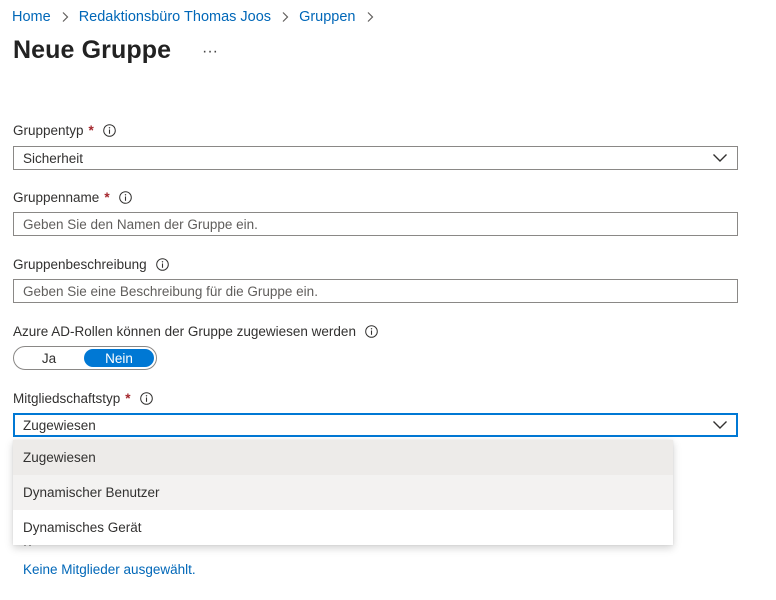 This screenshot has width=776, height=600. I want to click on group-name-label: Gruppenname *, so click(72, 197).